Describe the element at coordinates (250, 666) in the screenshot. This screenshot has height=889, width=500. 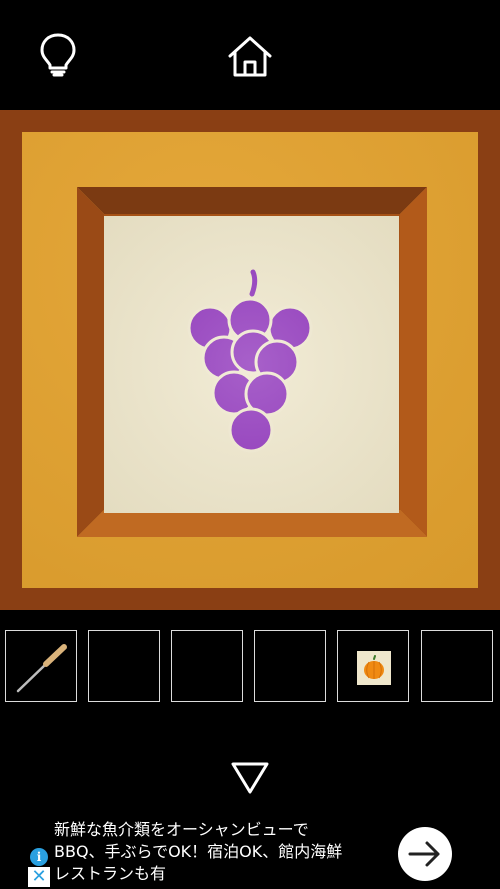
I see `inventory-bar` at that location.